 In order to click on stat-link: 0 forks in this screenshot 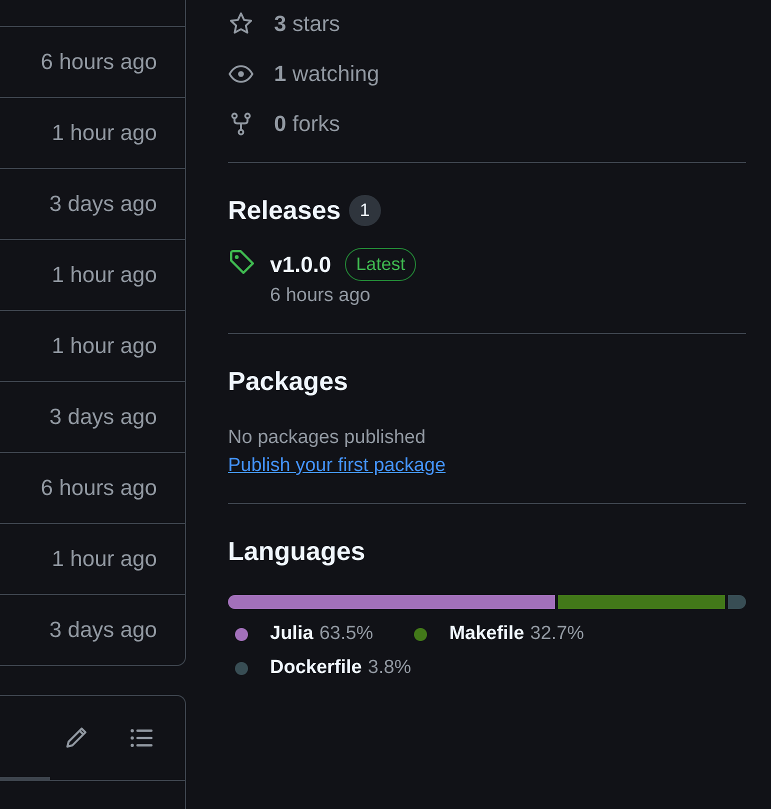, I will do `click(307, 124)`.